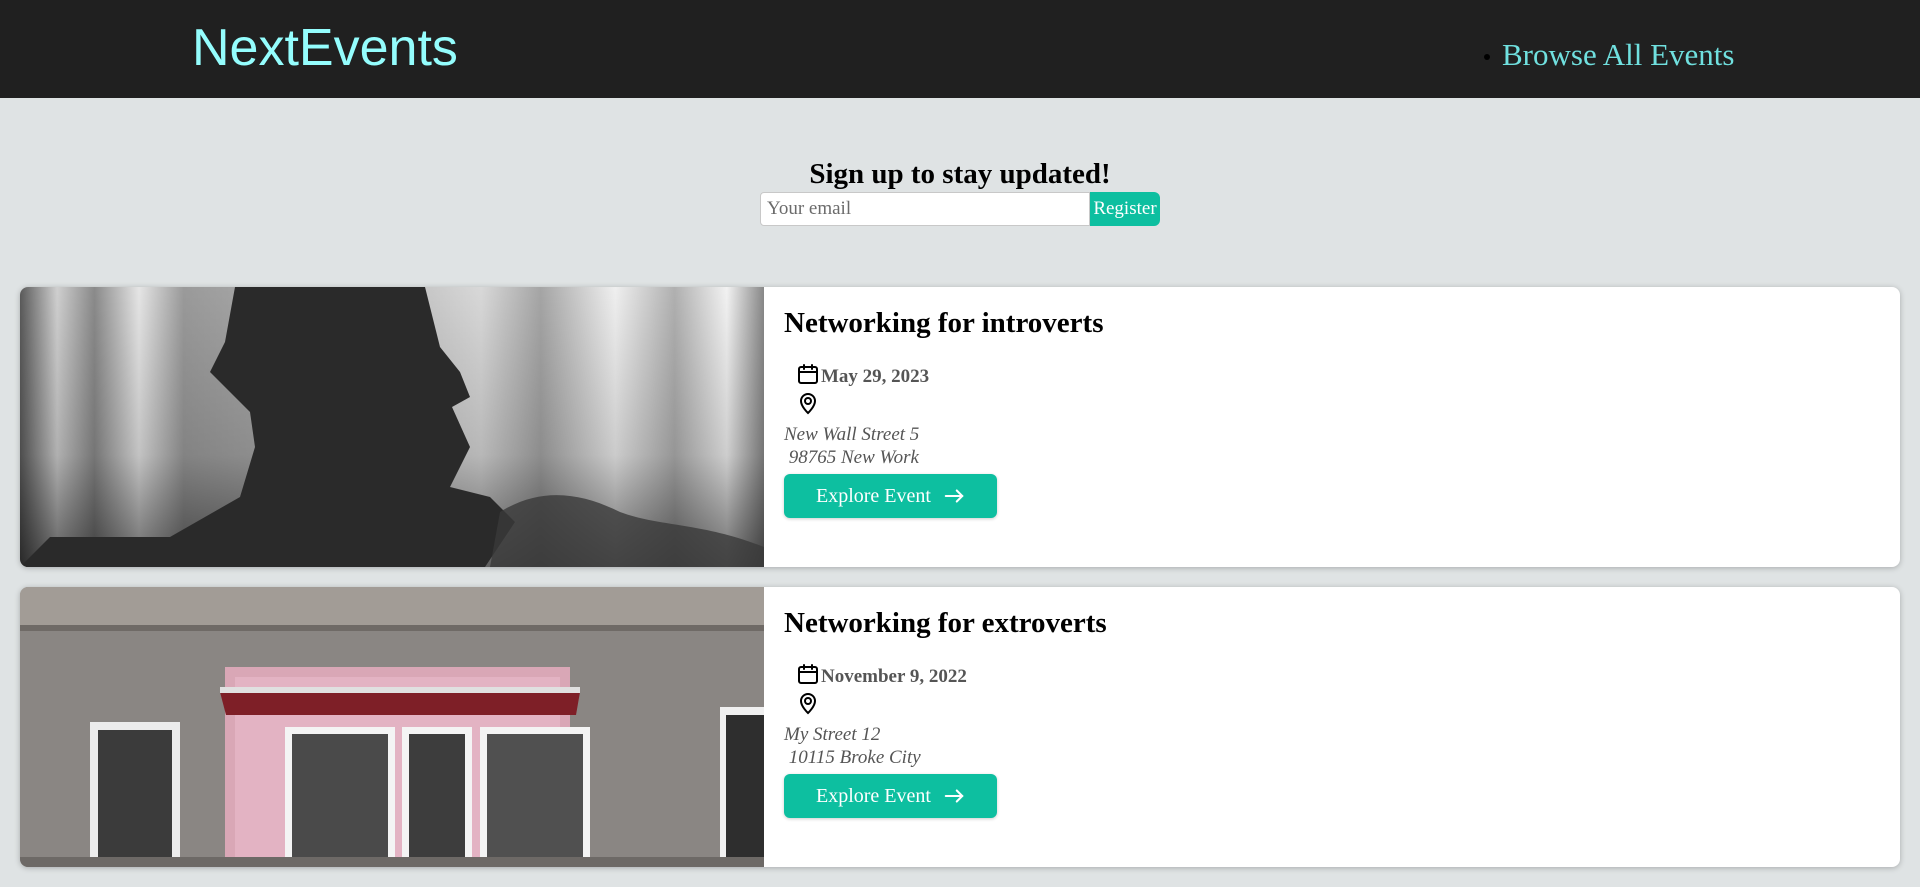 The height and width of the screenshot is (887, 1920). What do you see at coordinates (325, 48) in the screenshot?
I see `logo-link: NextEvents` at bounding box center [325, 48].